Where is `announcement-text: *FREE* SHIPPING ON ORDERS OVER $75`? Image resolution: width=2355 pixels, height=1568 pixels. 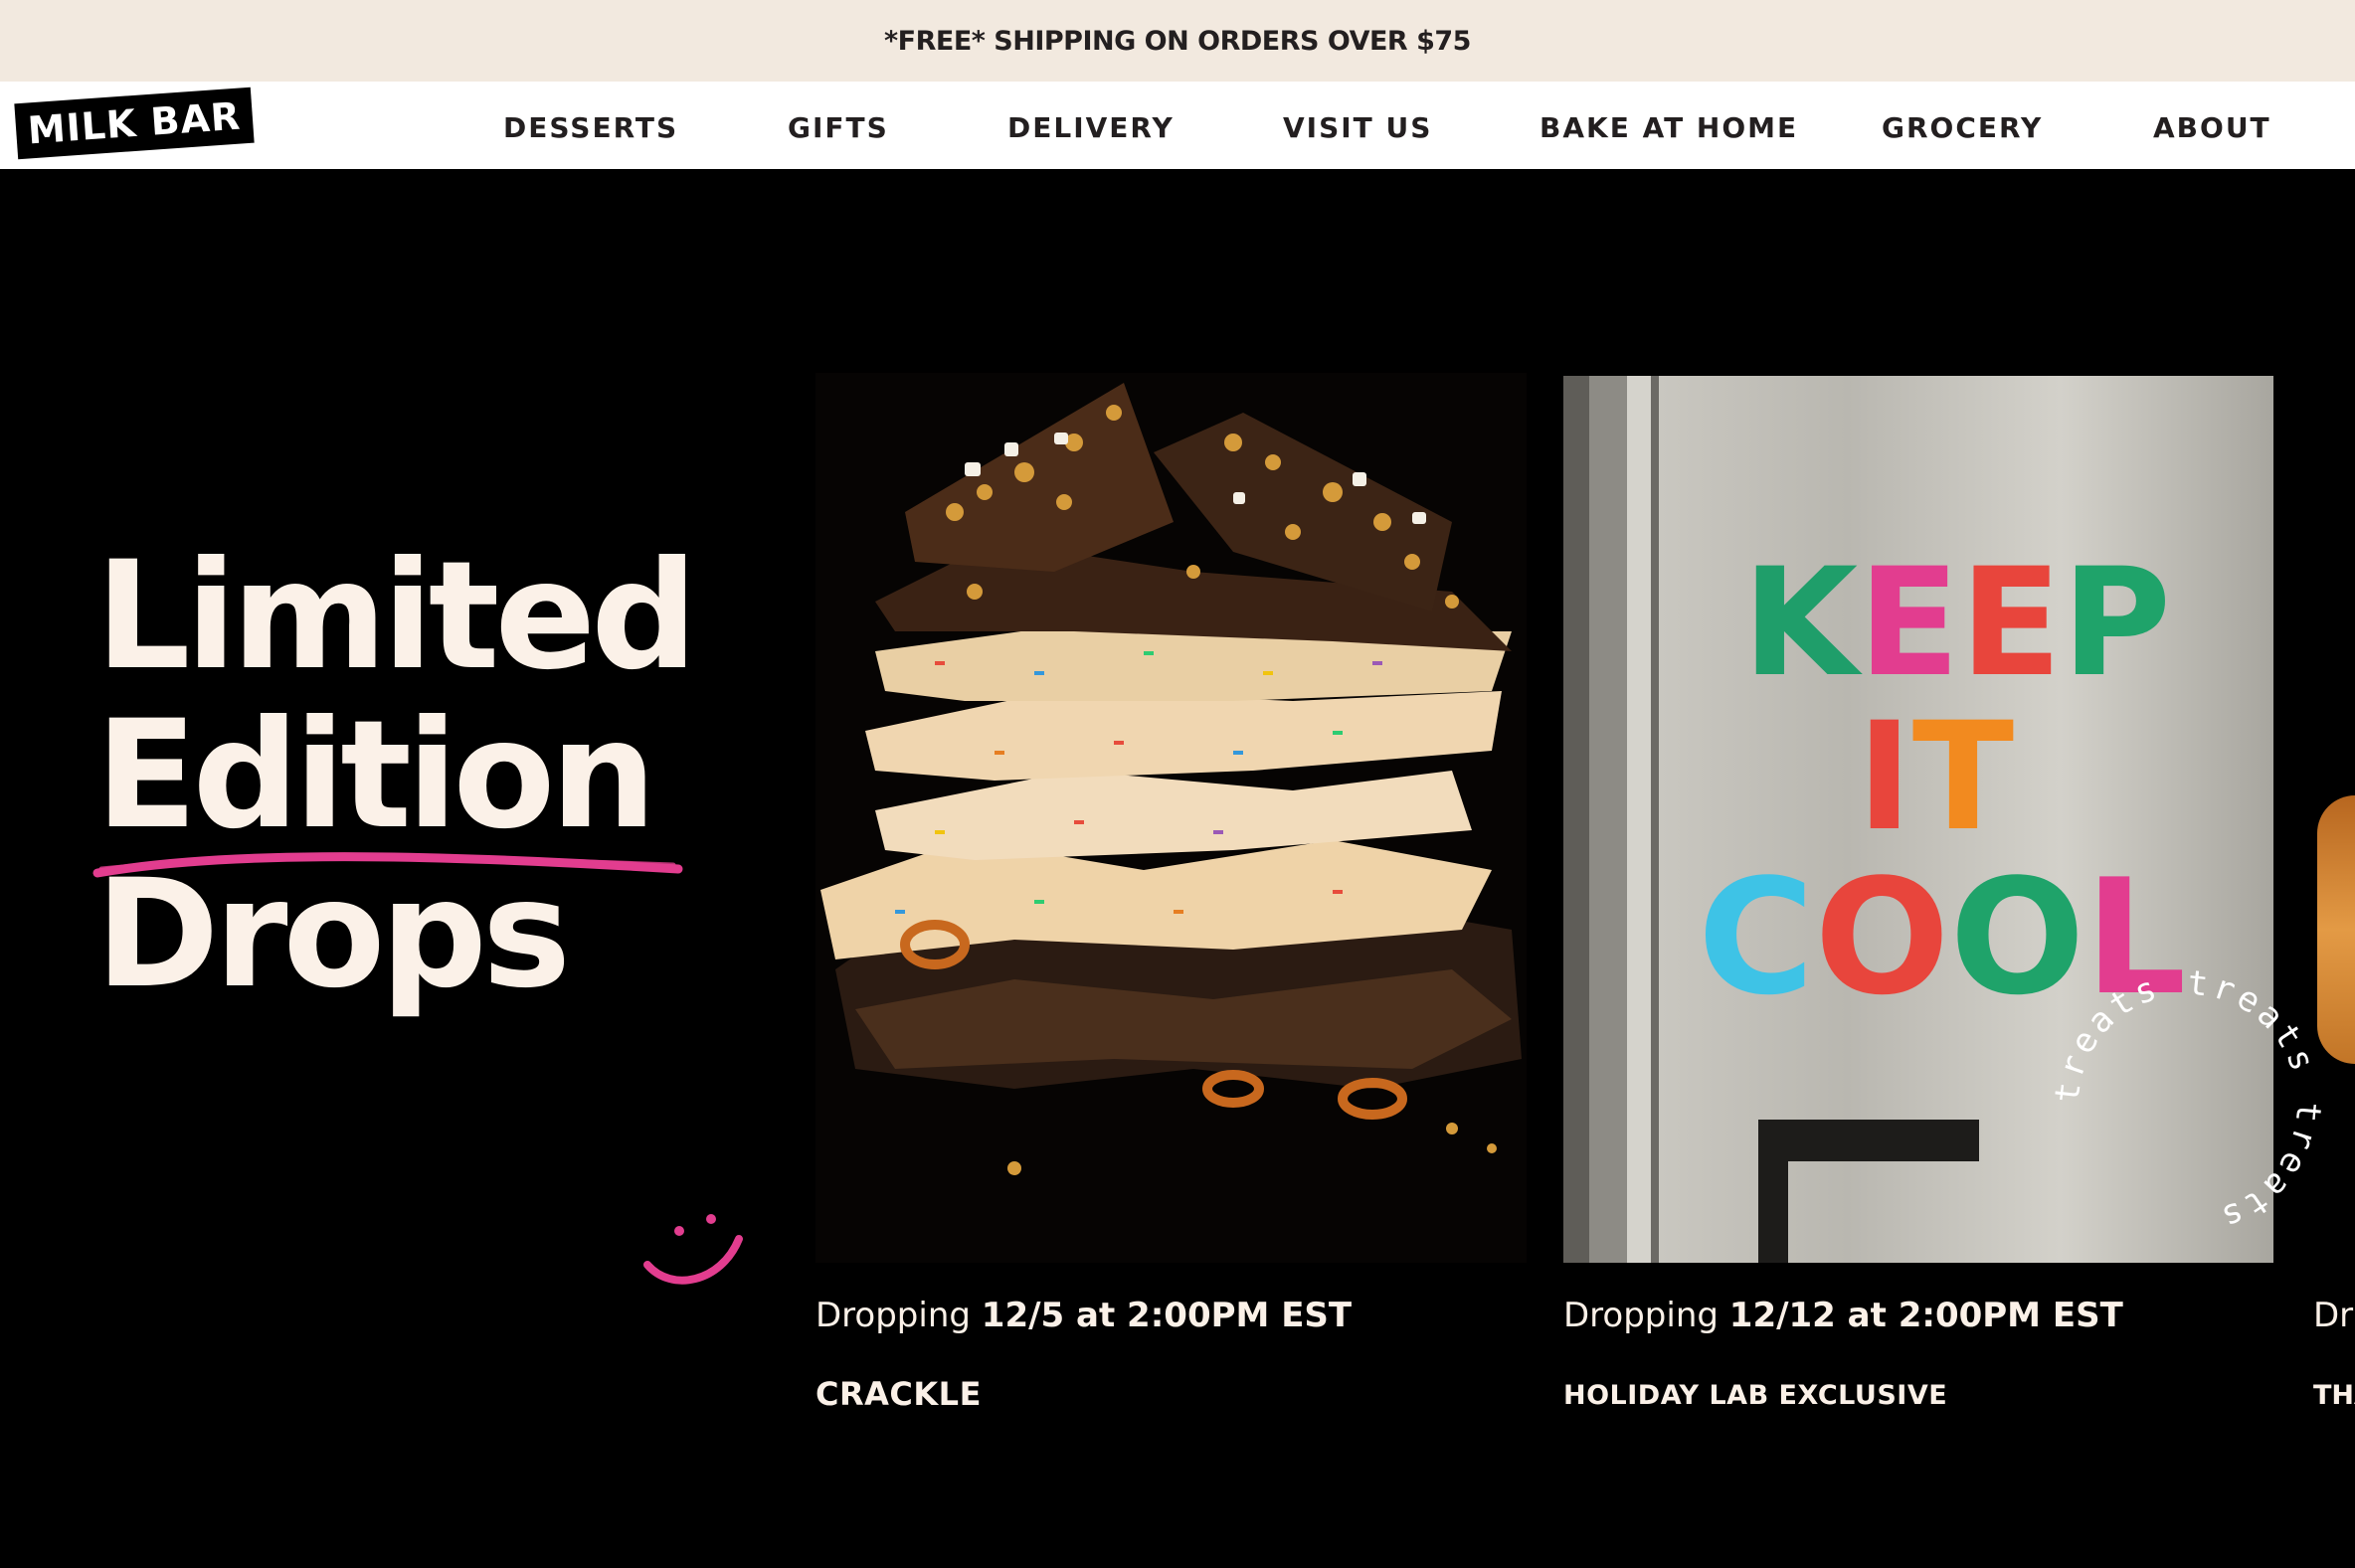 announcement-text: *FREE* SHIPPING ON ORDERS OVER $75 is located at coordinates (1177, 41).